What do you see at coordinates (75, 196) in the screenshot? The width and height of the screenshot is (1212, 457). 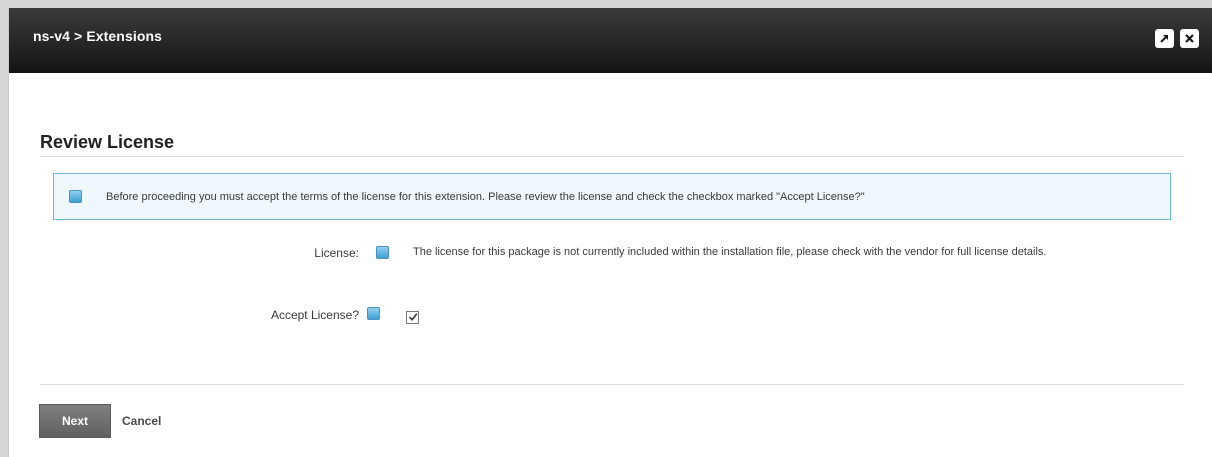 I see `info-icon` at bounding box center [75, 196].